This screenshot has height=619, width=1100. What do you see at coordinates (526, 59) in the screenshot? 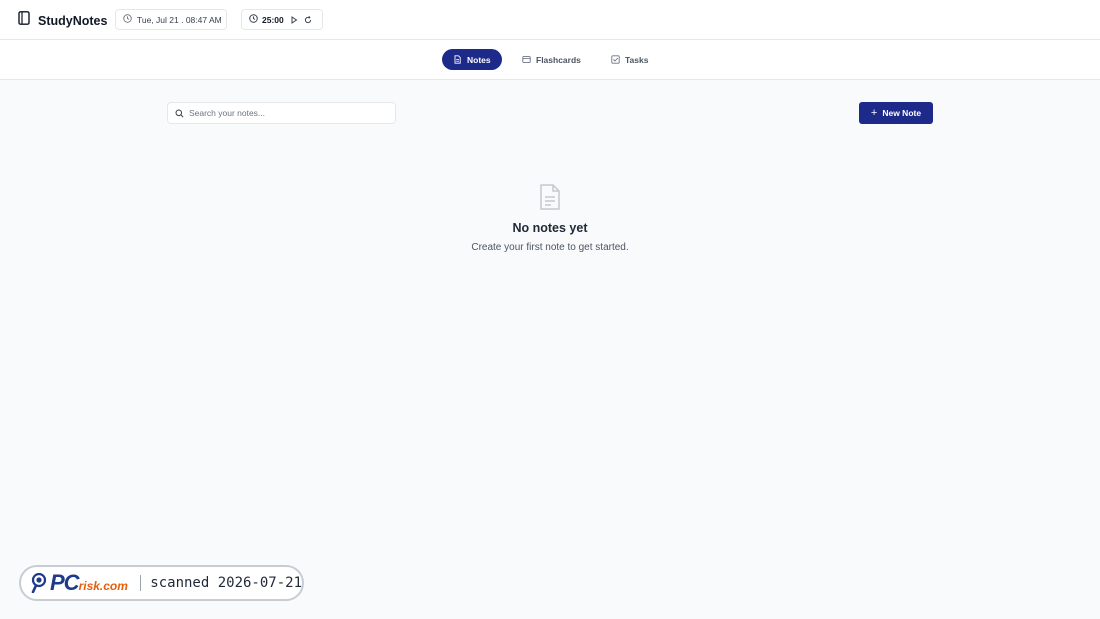
I see `flashcard-icon` at bounding box center [526, 59].